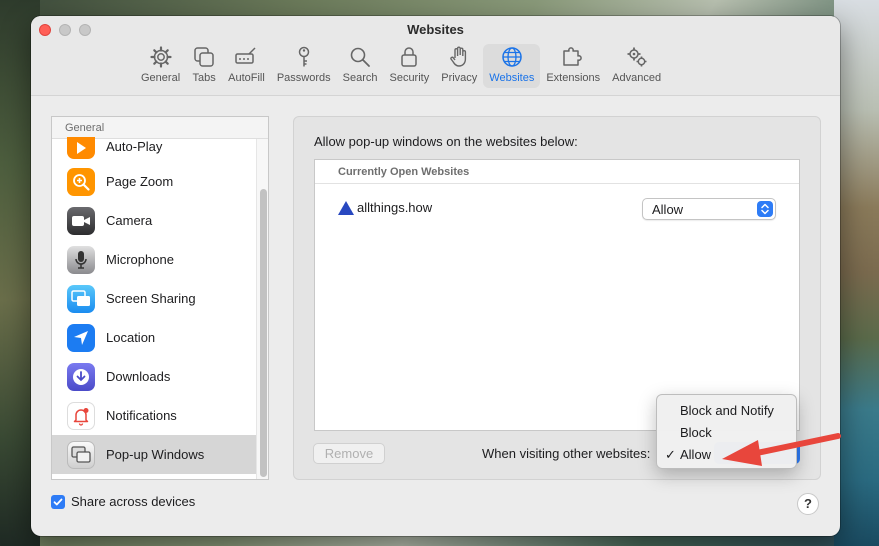  I want to click on menu-item-label: Block, so click(696, 432).